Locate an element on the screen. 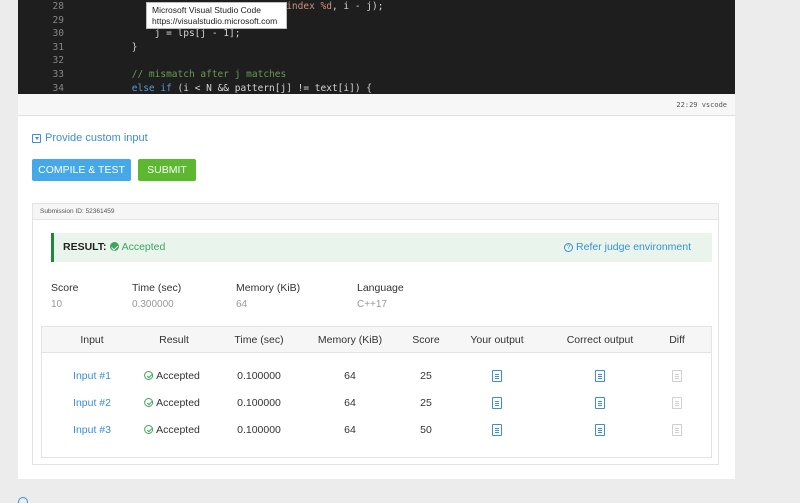 The height and width of the screenshot is (503, 800). score-cell: 50 is located at coordinates (426, 430).